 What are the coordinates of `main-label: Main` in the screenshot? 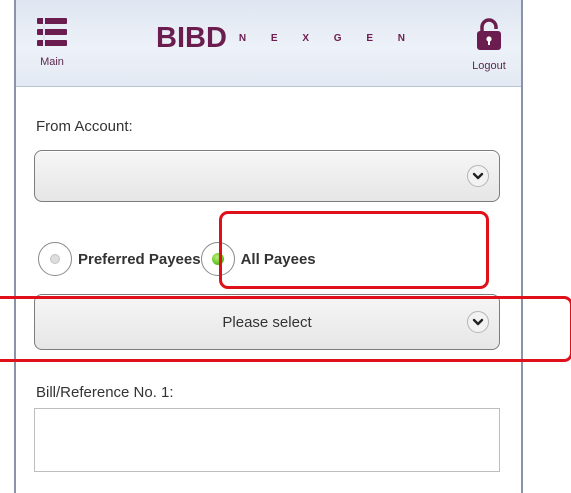 It's located at (52, 62).